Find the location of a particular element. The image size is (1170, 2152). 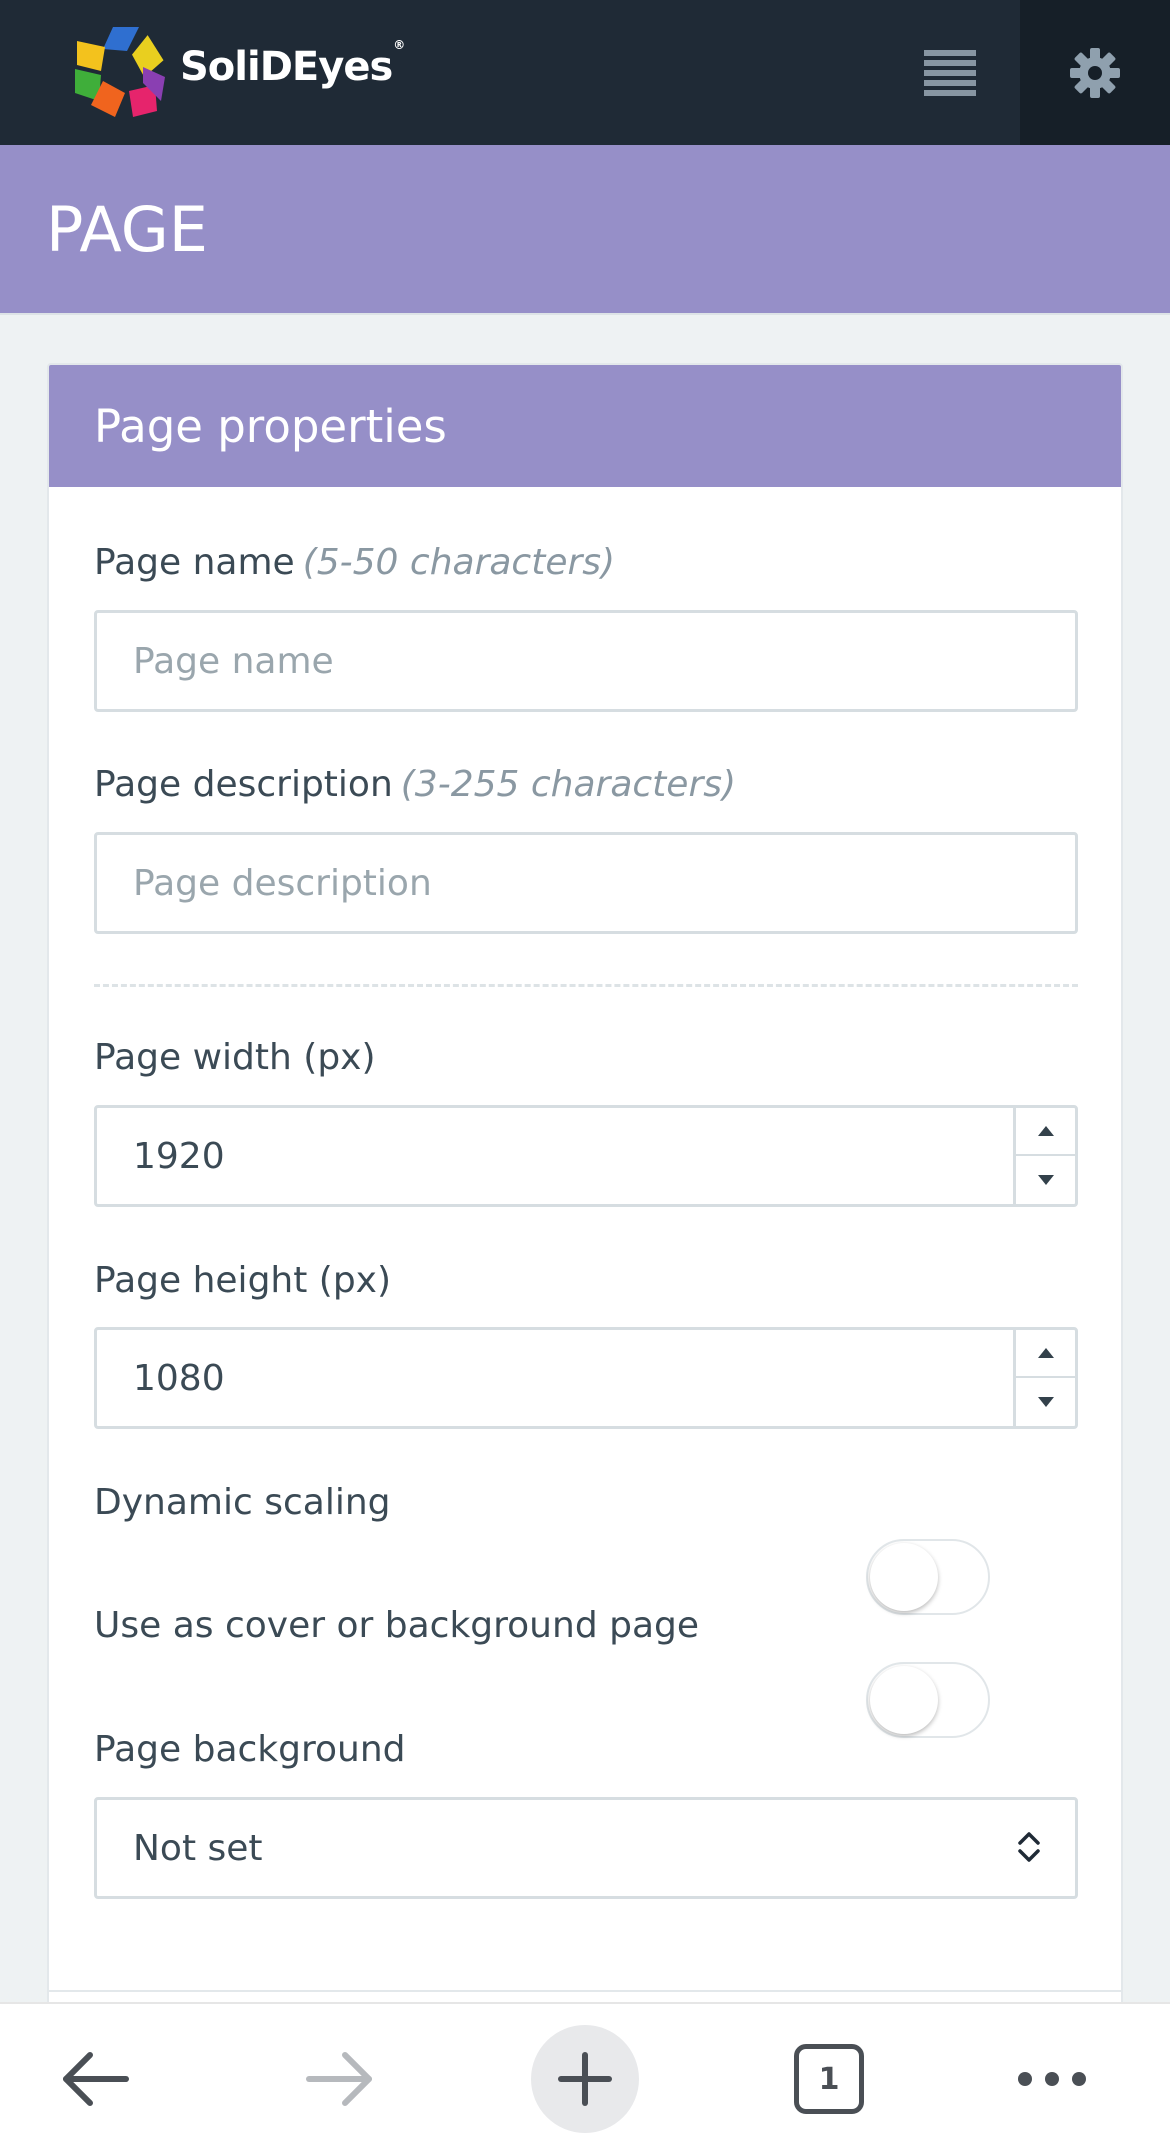

page-height-label: Page height (px) is located at coordinates (243, 1280).